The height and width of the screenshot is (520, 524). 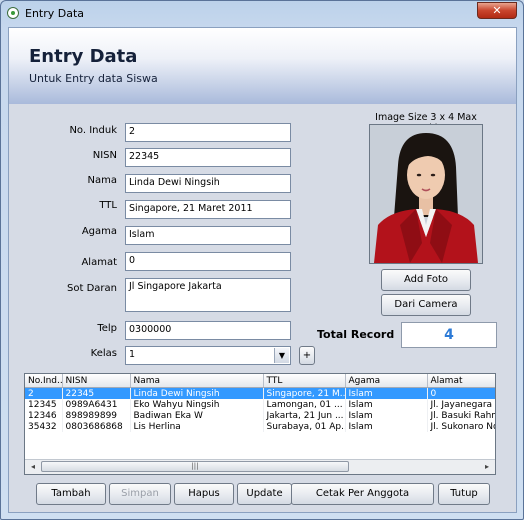 What do you see at coordinates (208, 183) in the screenshot?
I see `nama-field: Linda Dewi Ningsih` at bounding box center [208, 183].